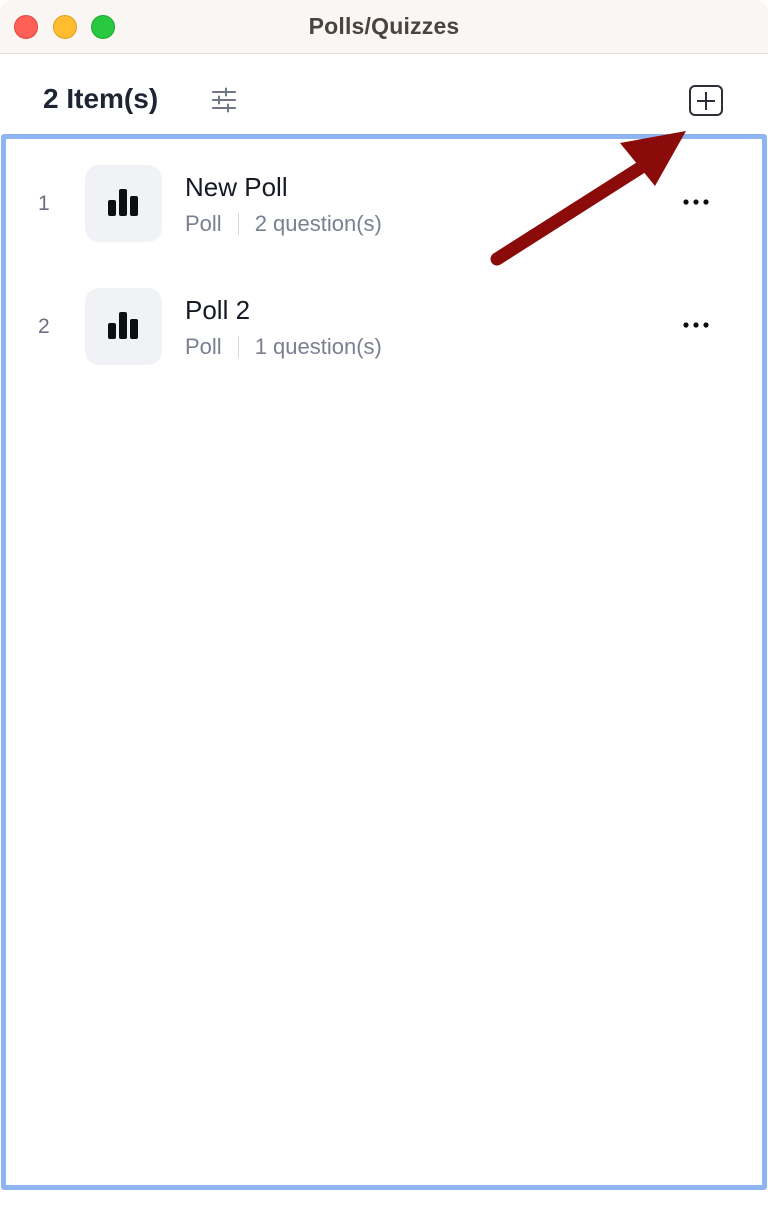  Describe the element at coordinates (318, 346) in the screenshot. I see `item-question-count: 1 question(s)` at that location.